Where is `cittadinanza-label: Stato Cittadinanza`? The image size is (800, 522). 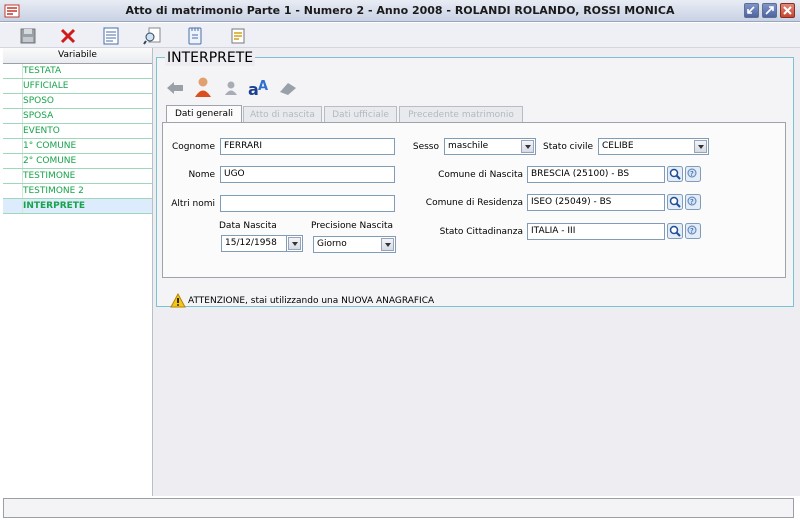 cittadinanza-label: Stato Cittadinanza is located at coordinates (481, 232).